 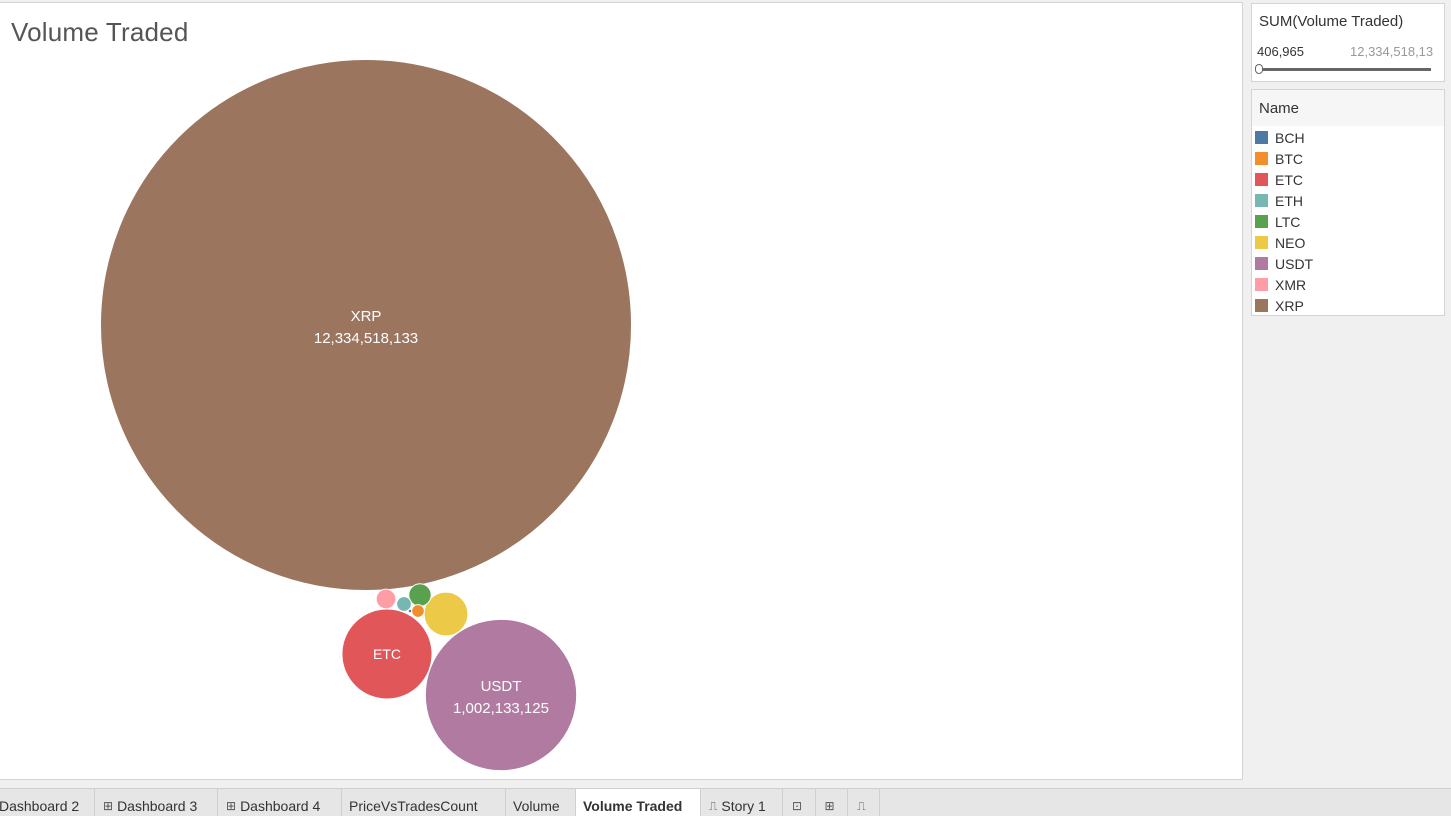 I want to click on size-legend: SUM(Volume Traded) 406,965 12,334,518,13, so click(x=1348, y=42).